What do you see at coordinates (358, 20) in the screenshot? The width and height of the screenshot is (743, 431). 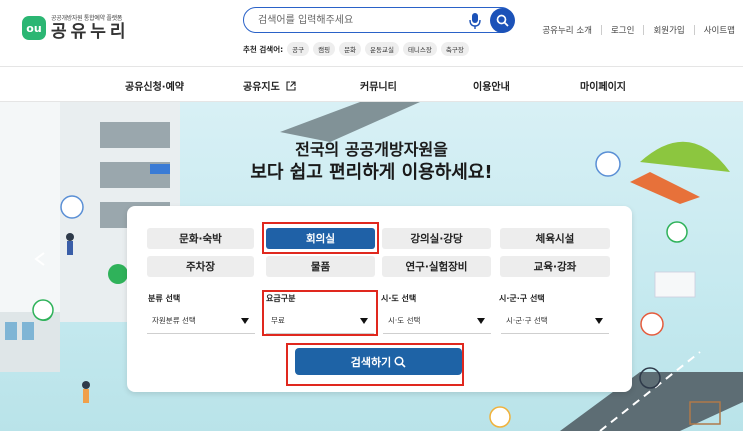 I see `search-input` at bounding box center [358, 20].